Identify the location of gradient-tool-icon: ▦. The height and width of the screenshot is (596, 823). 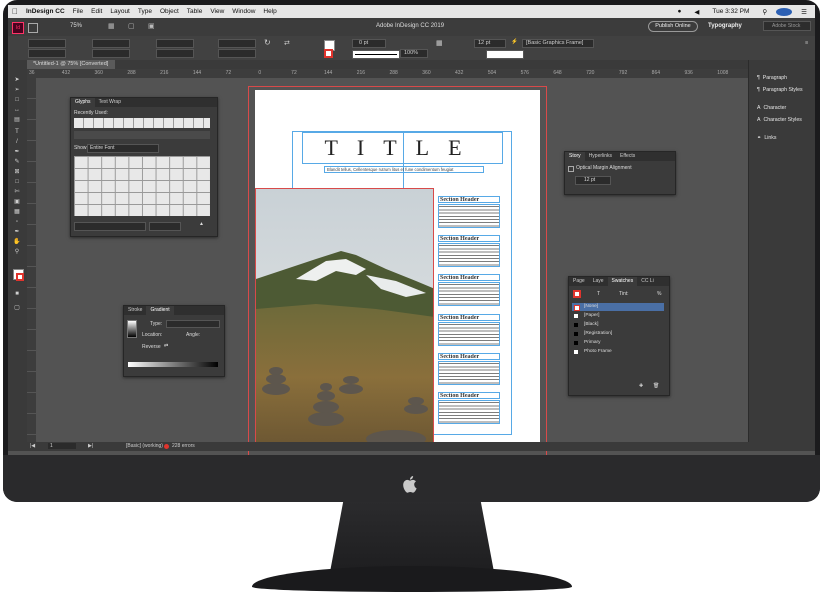
(17, 212).